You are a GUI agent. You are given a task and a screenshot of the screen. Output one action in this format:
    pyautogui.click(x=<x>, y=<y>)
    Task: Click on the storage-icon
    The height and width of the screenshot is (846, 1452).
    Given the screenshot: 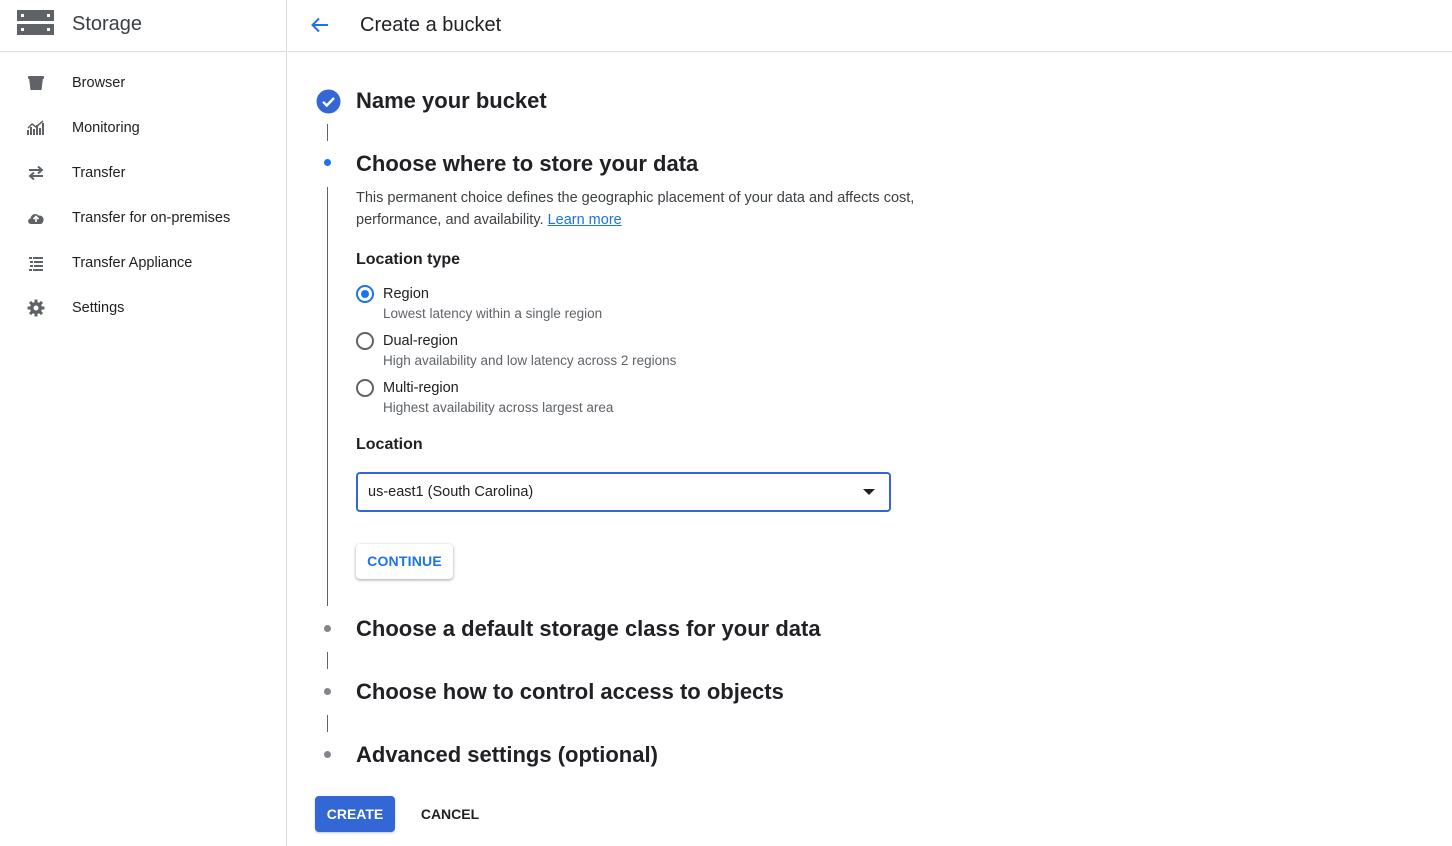 What is the action you would take?
    pyautogui.click(x=35, y=22)
    